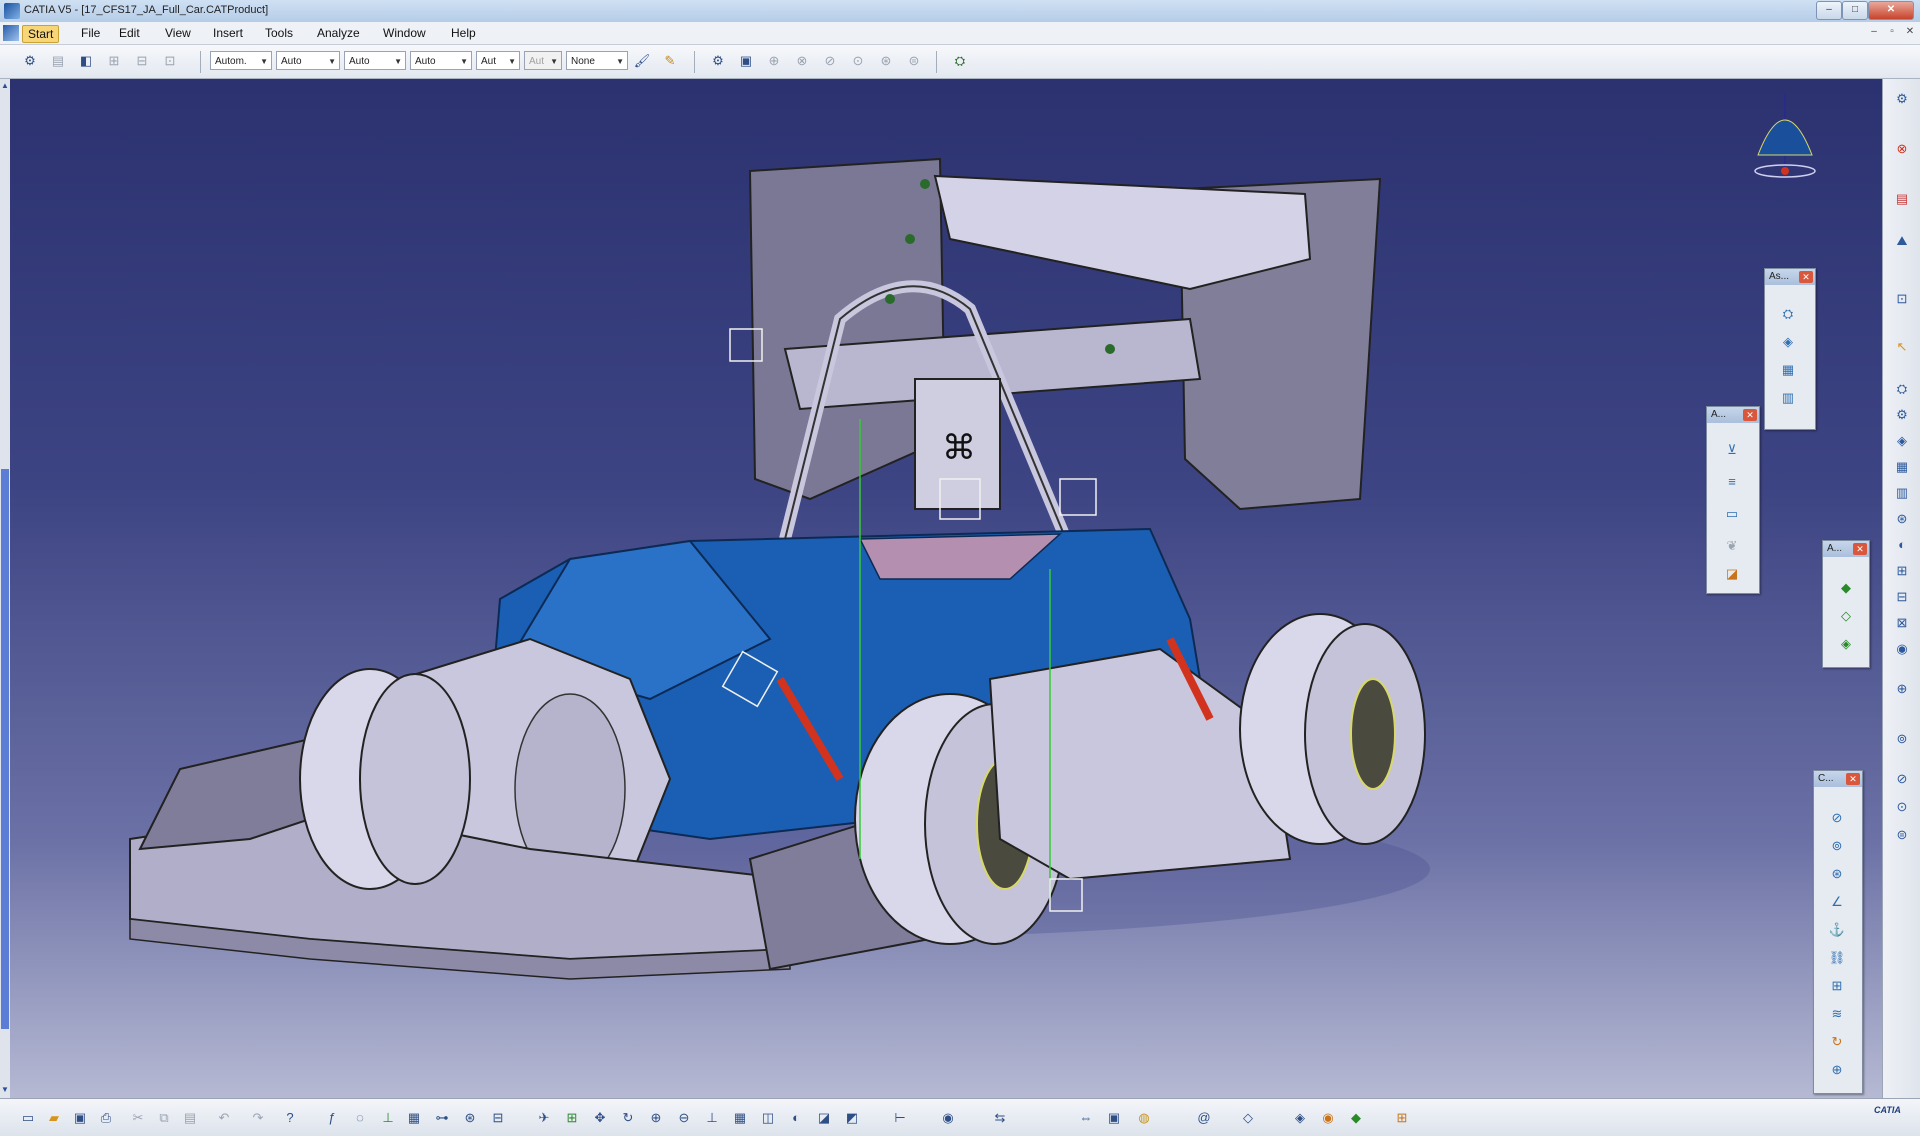 This screenshot has height=1136, width=1920. Describe the element at coordinates (28, 1118) in the screenshot. I see `new-document-icon: ▭` at that location.